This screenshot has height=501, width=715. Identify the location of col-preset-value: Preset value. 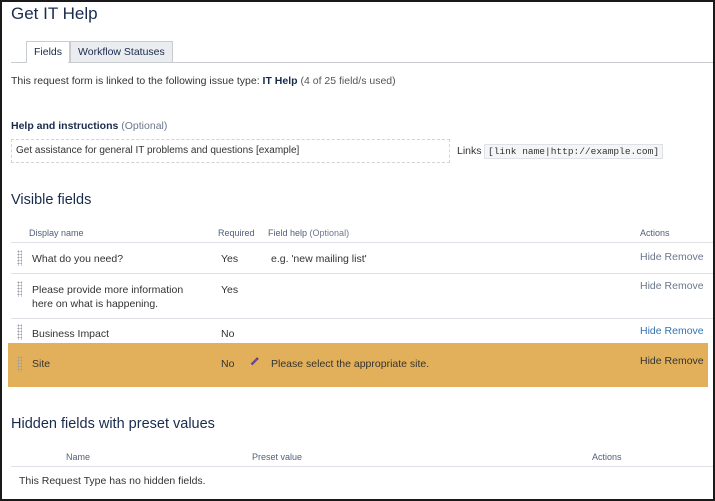
(277, 457).